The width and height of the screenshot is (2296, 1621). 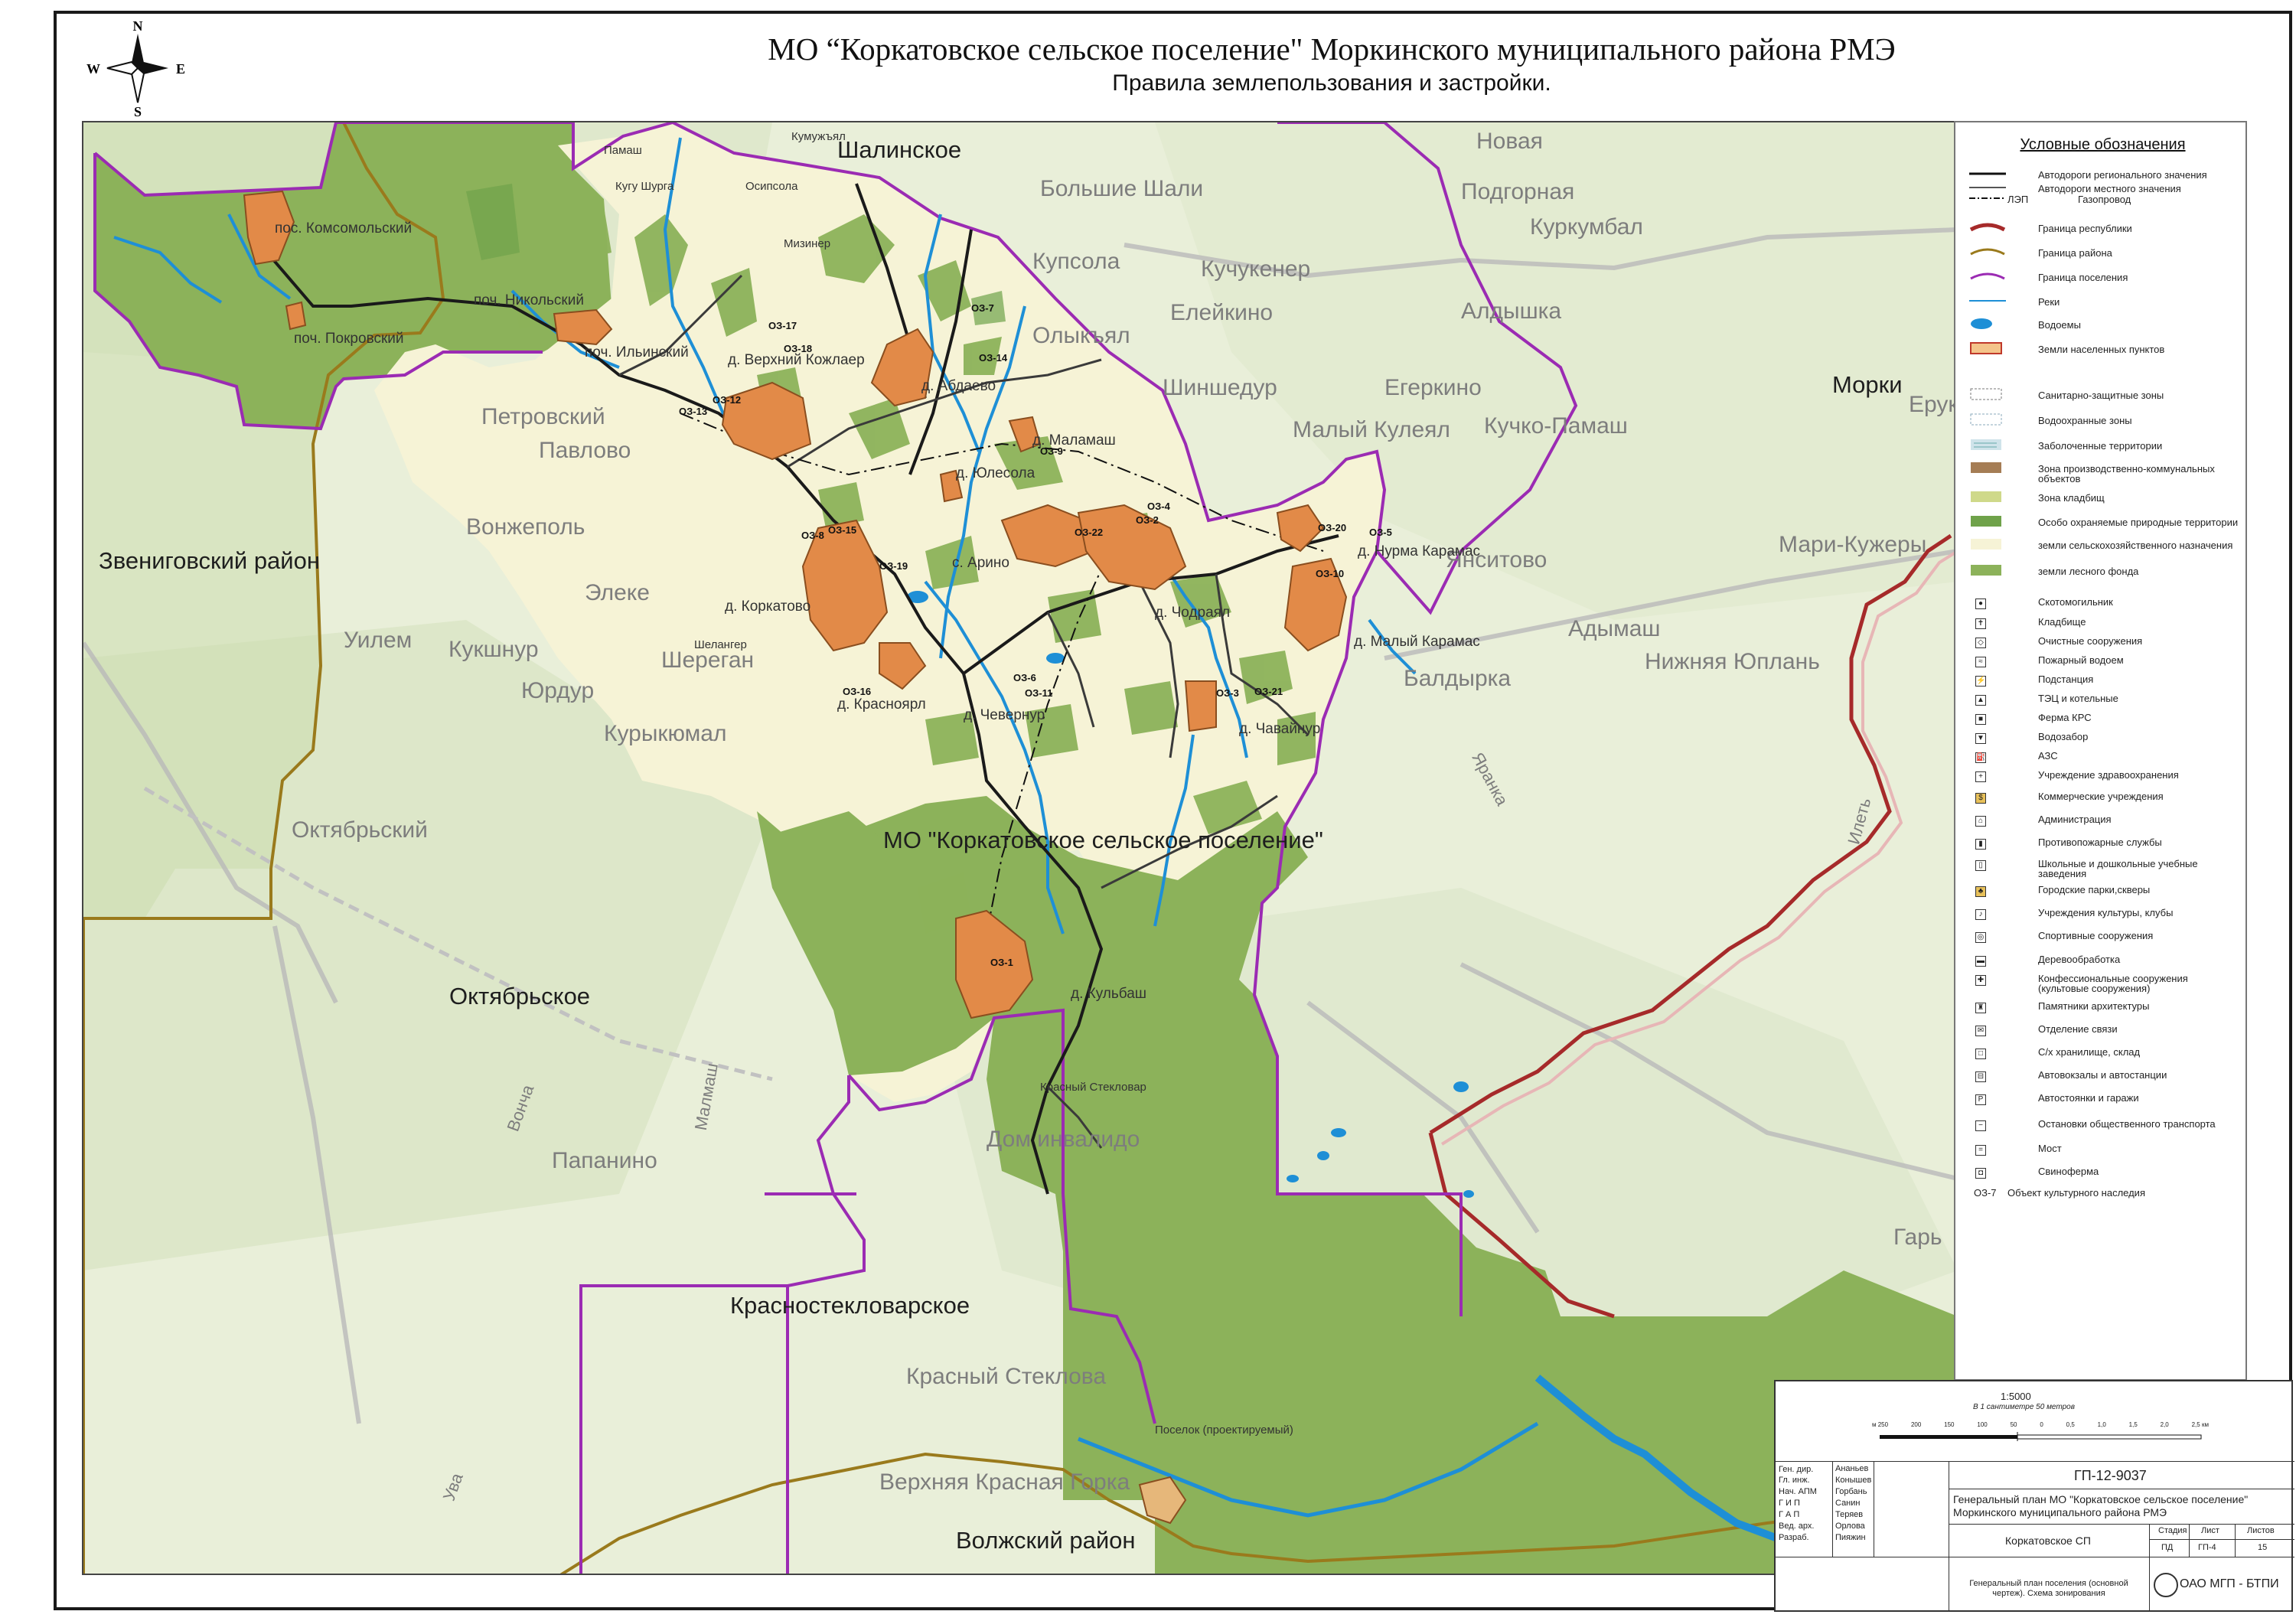 I want to click on sheets-value: 15, so click(x=2263, y=1547).